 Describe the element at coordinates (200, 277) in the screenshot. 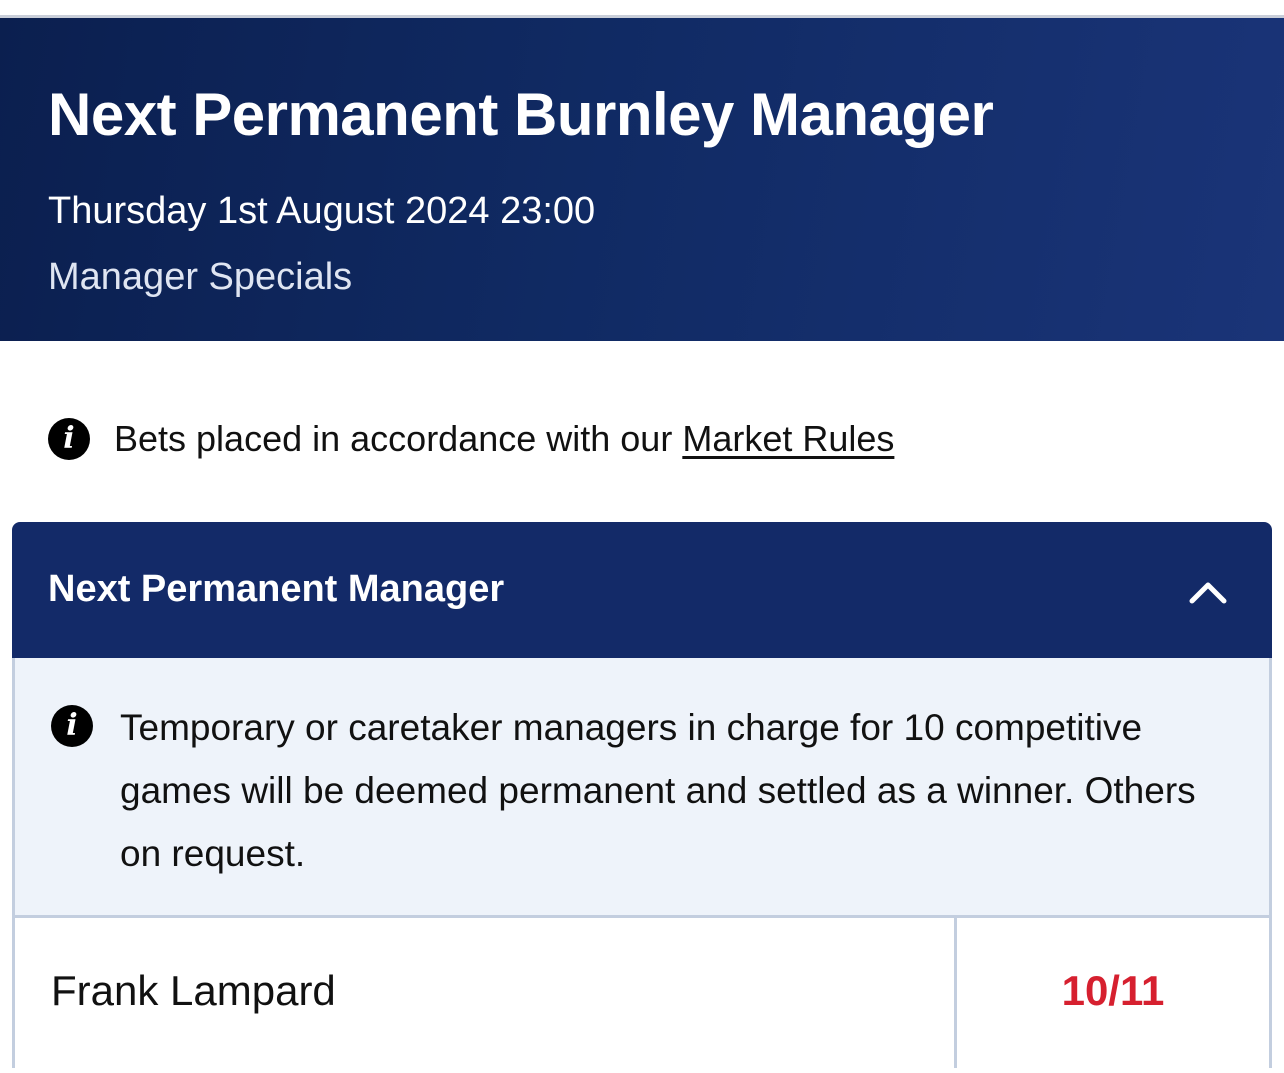

I see `event-category: Manager Specials` at that location.